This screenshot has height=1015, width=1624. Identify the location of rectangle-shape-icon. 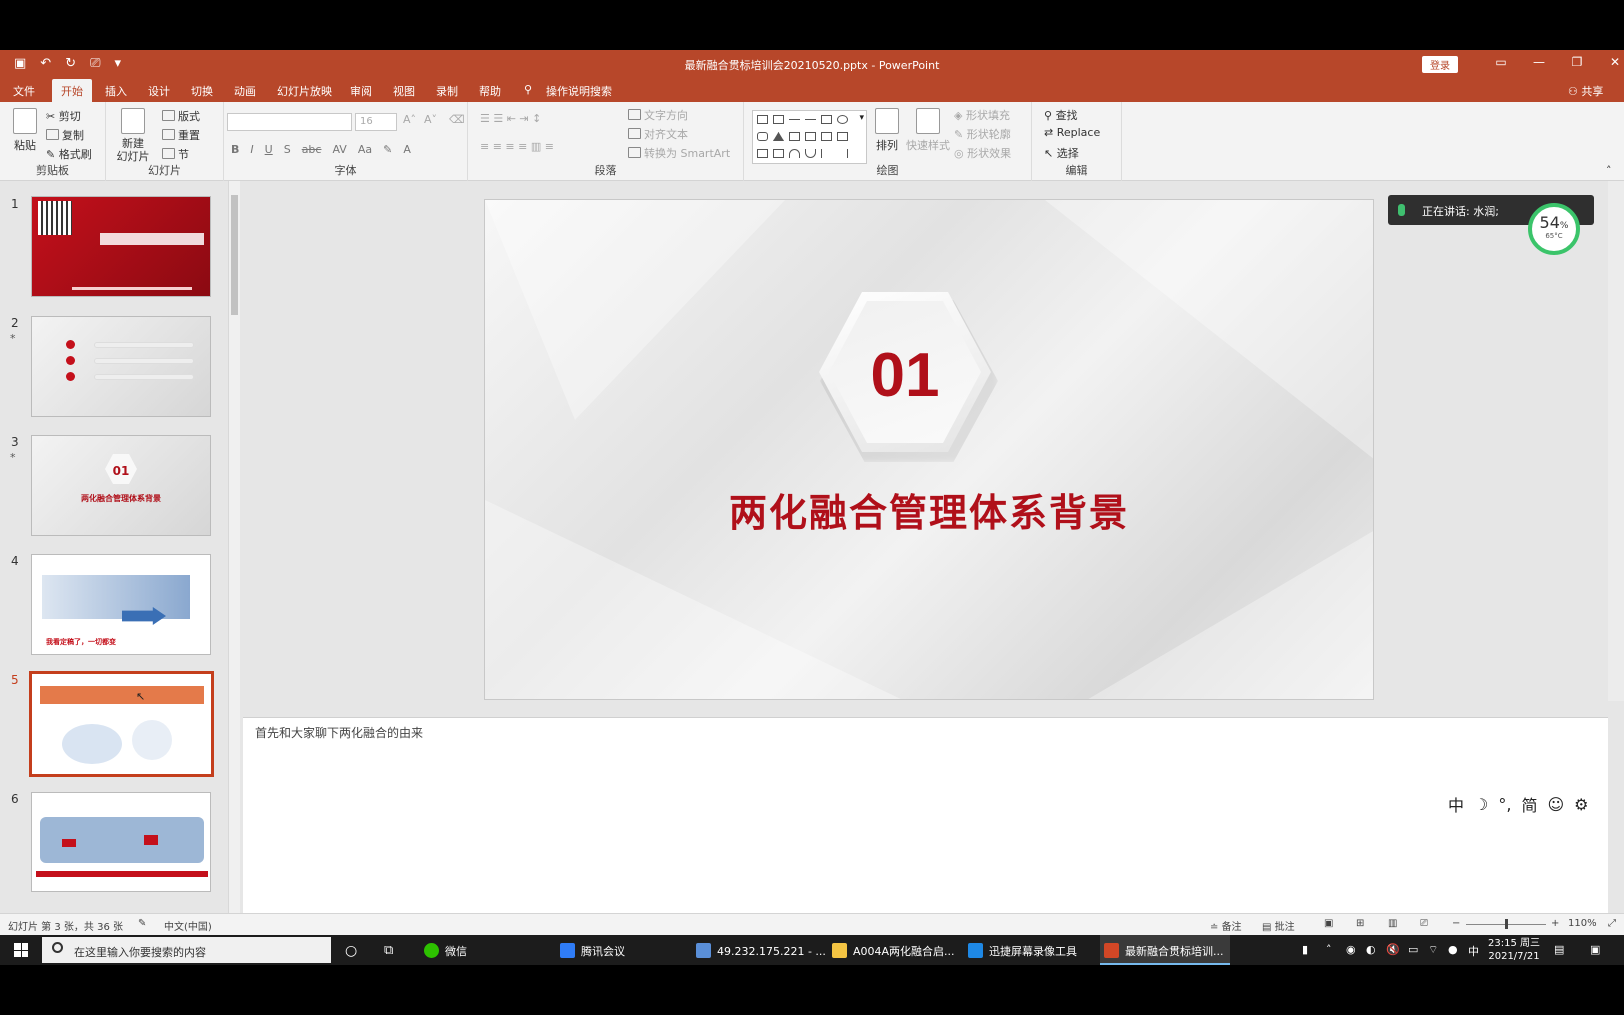
(826, 119).